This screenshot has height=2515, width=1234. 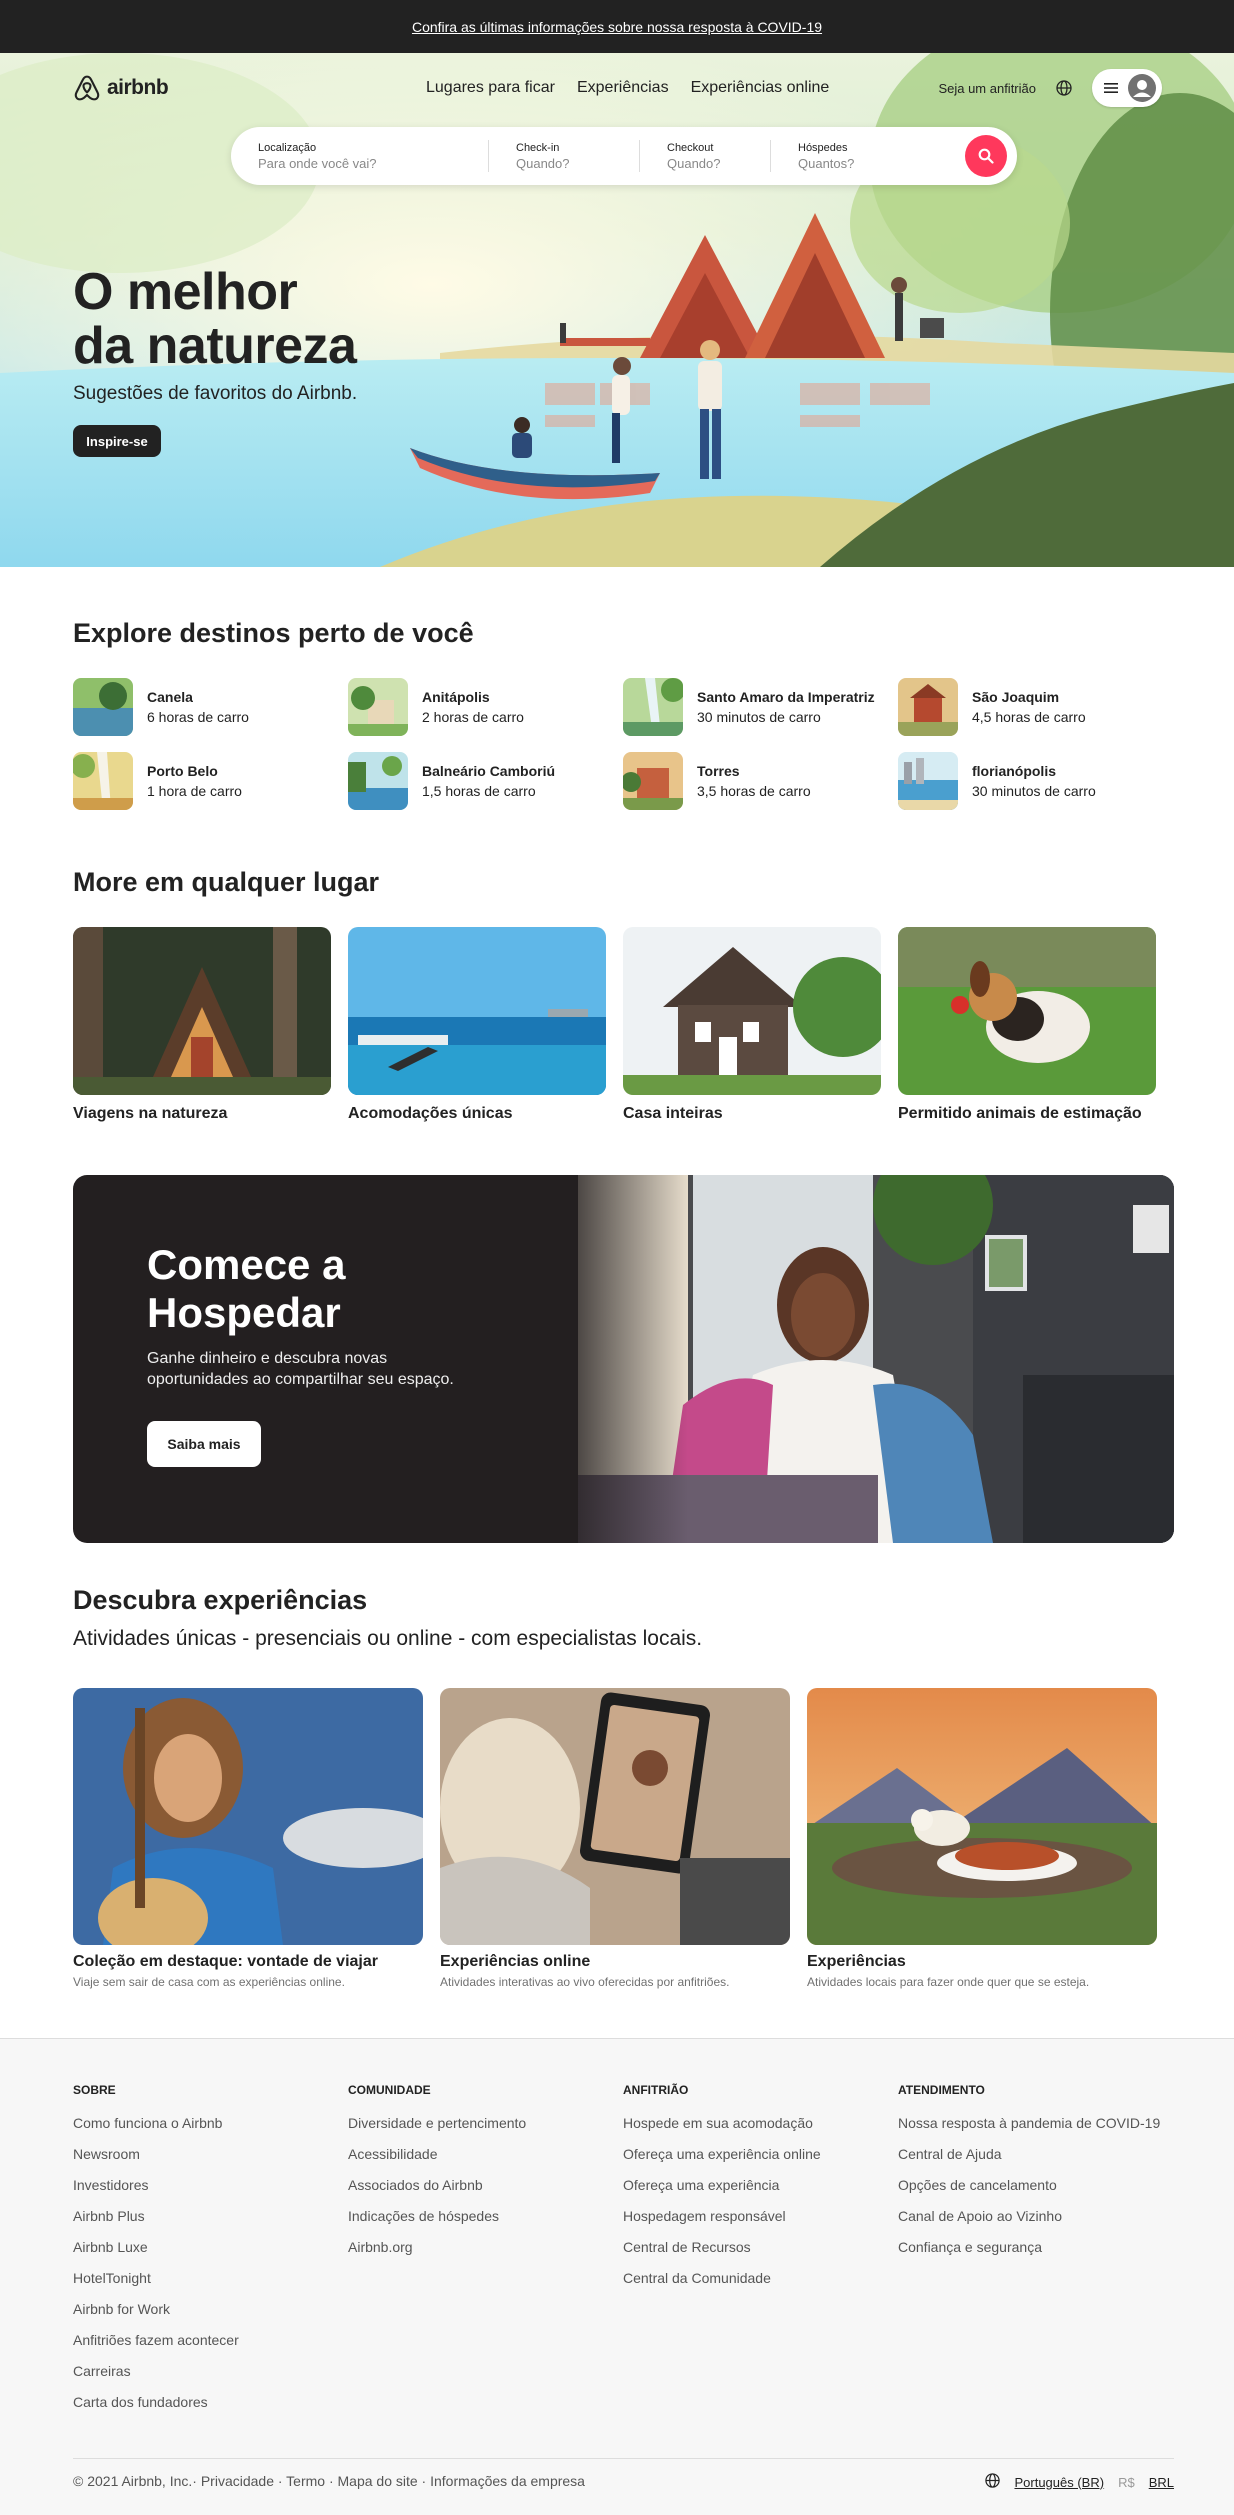 What do you see at coordinates (1161, 2482) in the screenshot?
I see `currency-selector: BRL` at bounding box center [1161, 2482].